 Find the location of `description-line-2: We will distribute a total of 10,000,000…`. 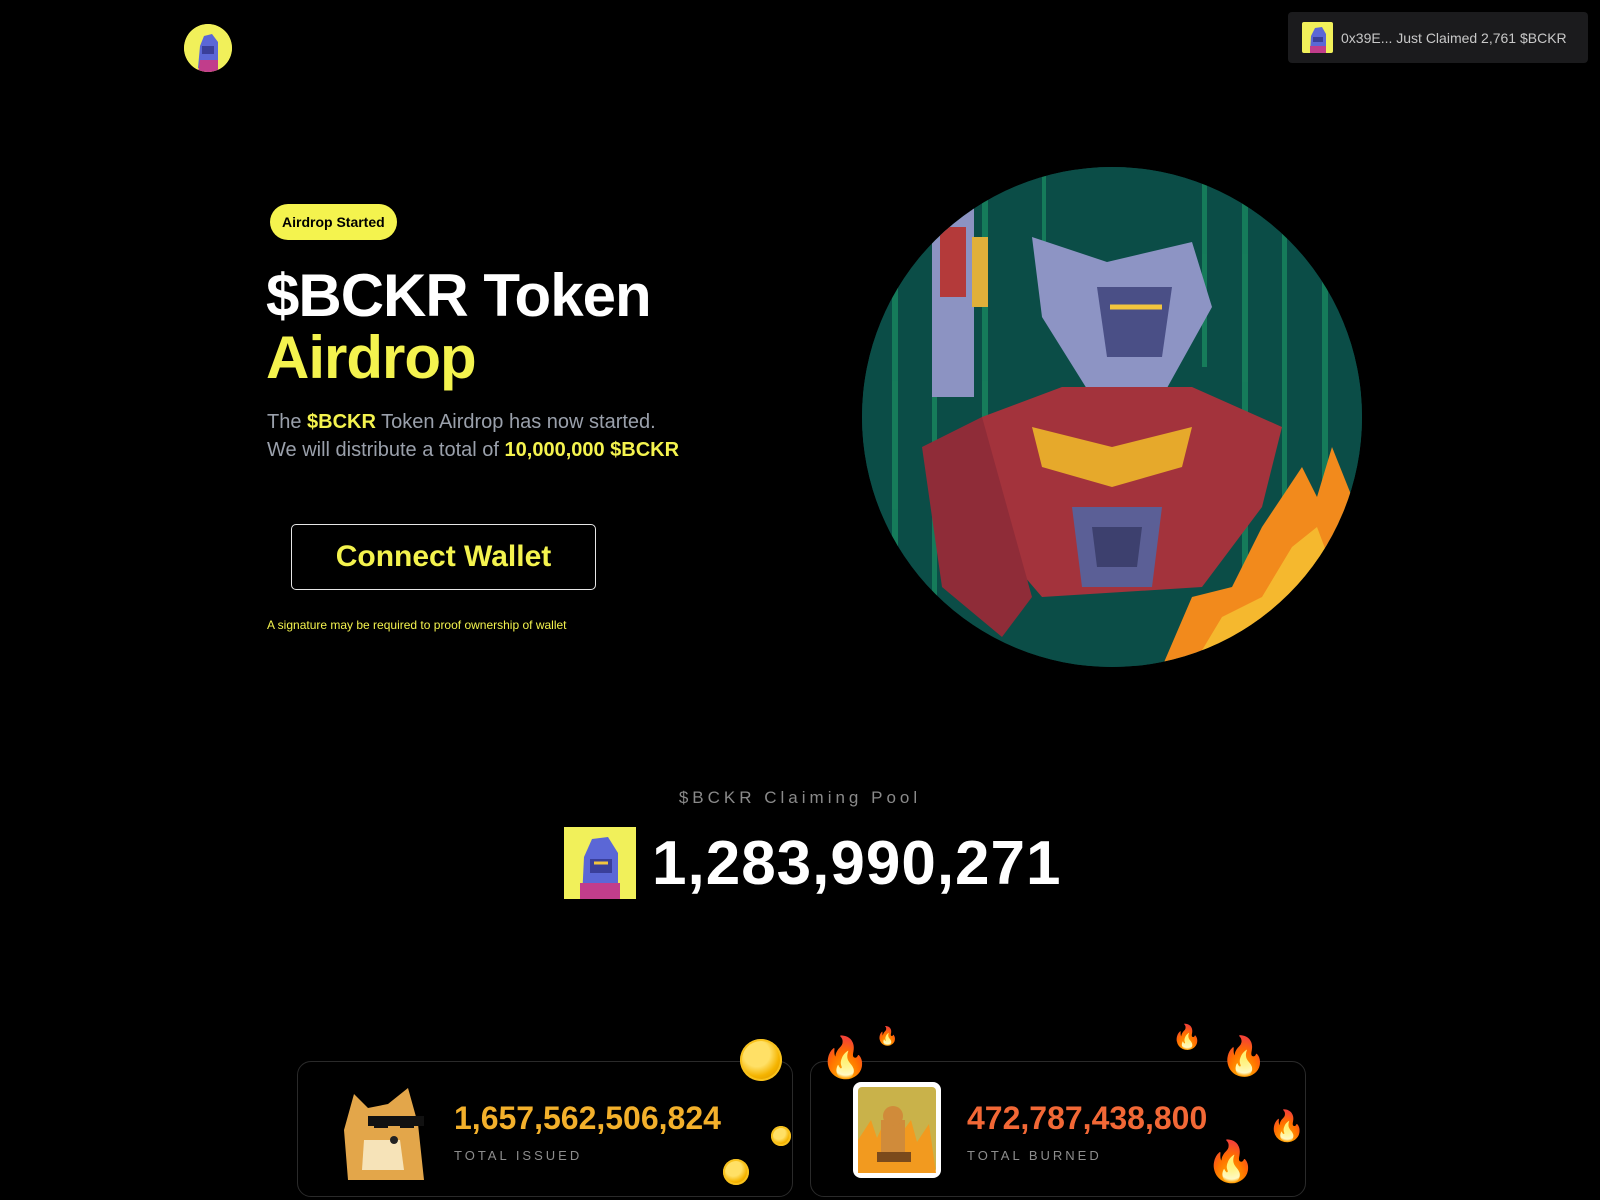

description-line-2: We will distribute a total of 10,000,000… is located at coordinates (473, 450).